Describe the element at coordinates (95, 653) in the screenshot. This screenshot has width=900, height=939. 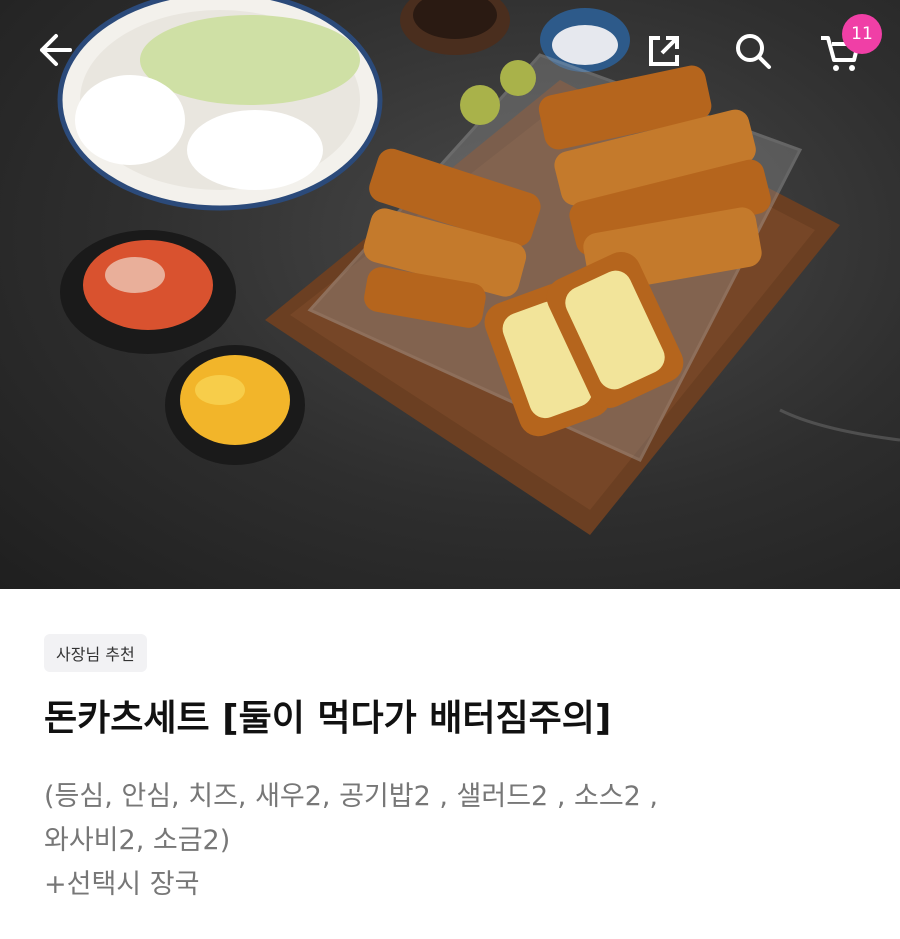
I see `recommendation-badge: 사장님 추천` at that location.